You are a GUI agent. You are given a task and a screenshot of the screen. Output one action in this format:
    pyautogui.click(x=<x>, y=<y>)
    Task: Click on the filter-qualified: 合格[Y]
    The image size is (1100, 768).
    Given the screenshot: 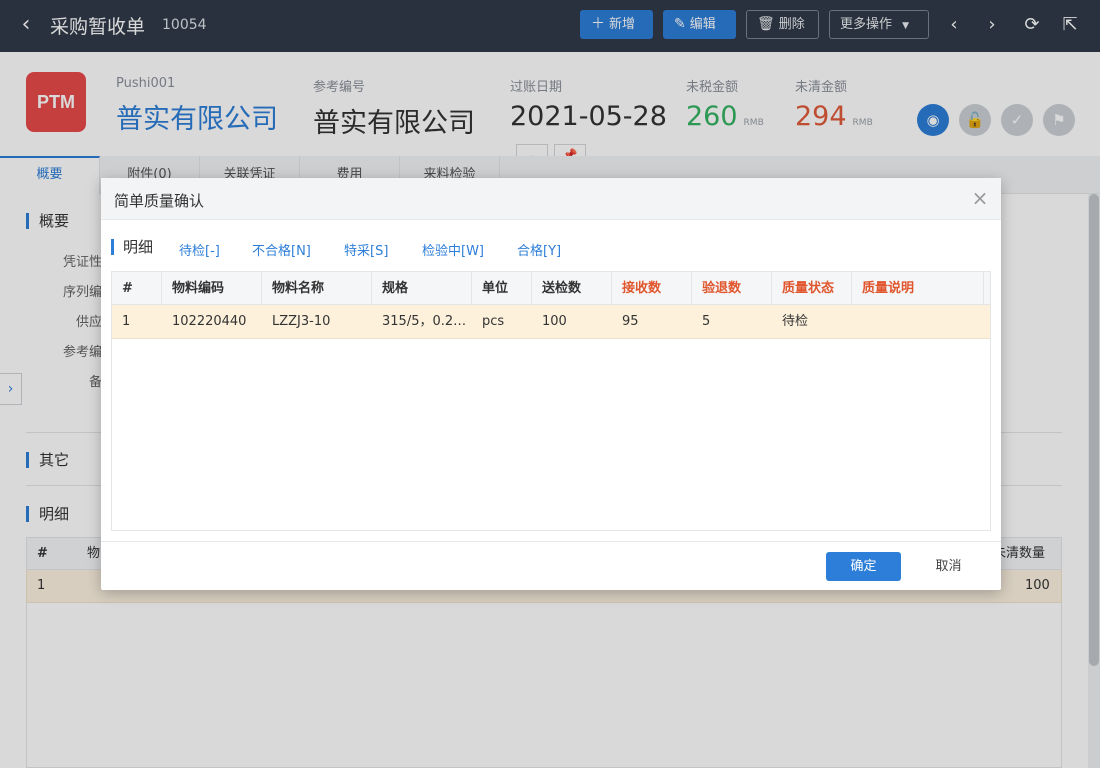 What is the action you would take?
    pyautogui.click(x=539, y=249)
    